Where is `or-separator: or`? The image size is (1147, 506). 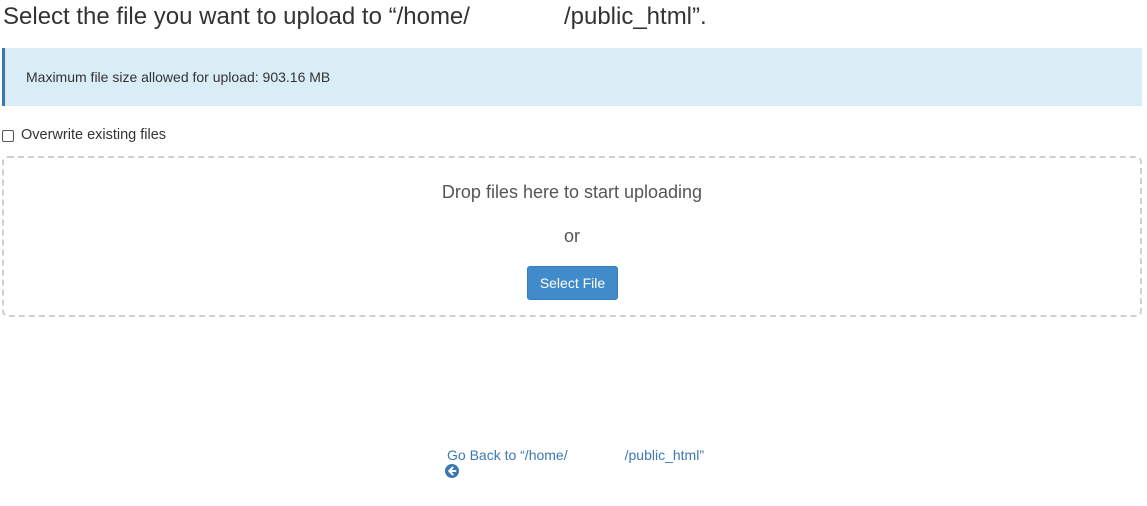
or-separator: or is located at coordinates (571, 236).